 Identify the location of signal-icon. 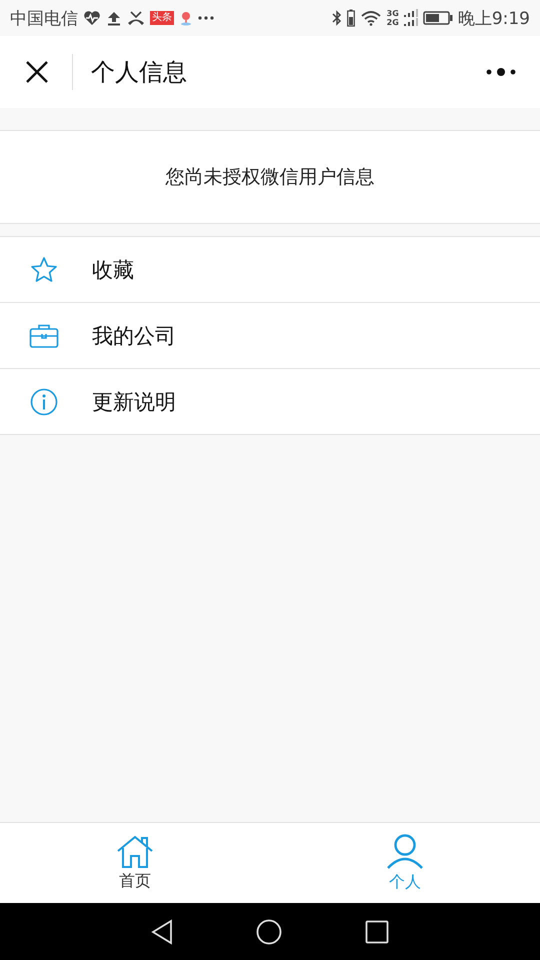
(411, 18).